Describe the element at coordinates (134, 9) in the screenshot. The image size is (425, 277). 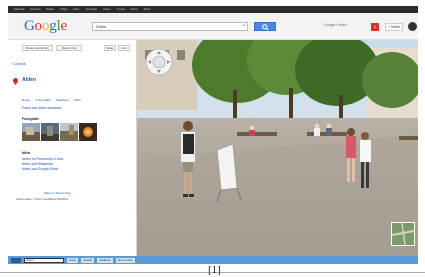
I see `nav-item: Drive` at that location.